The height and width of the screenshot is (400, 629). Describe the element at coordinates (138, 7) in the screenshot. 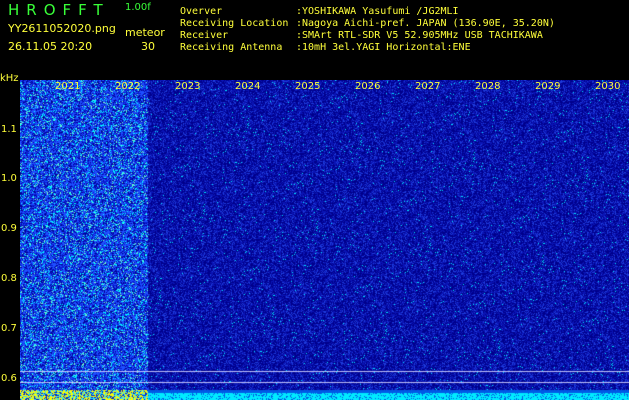

I see `version-label: 1.00f` at that location.